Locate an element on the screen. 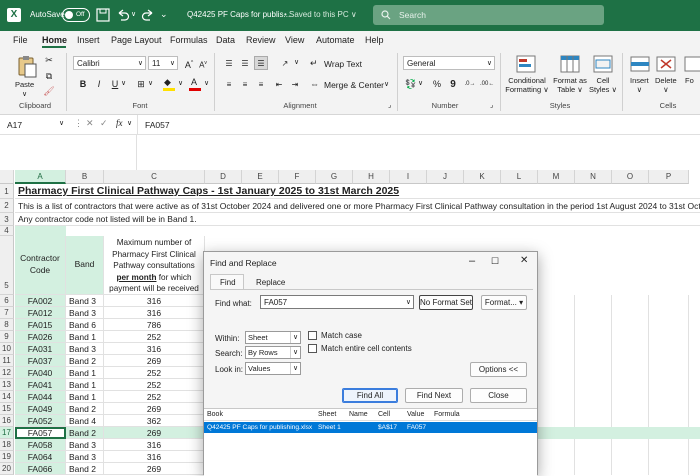 The image size is (700, 476). results-col-value: Value is located at coordinates (415, 414).